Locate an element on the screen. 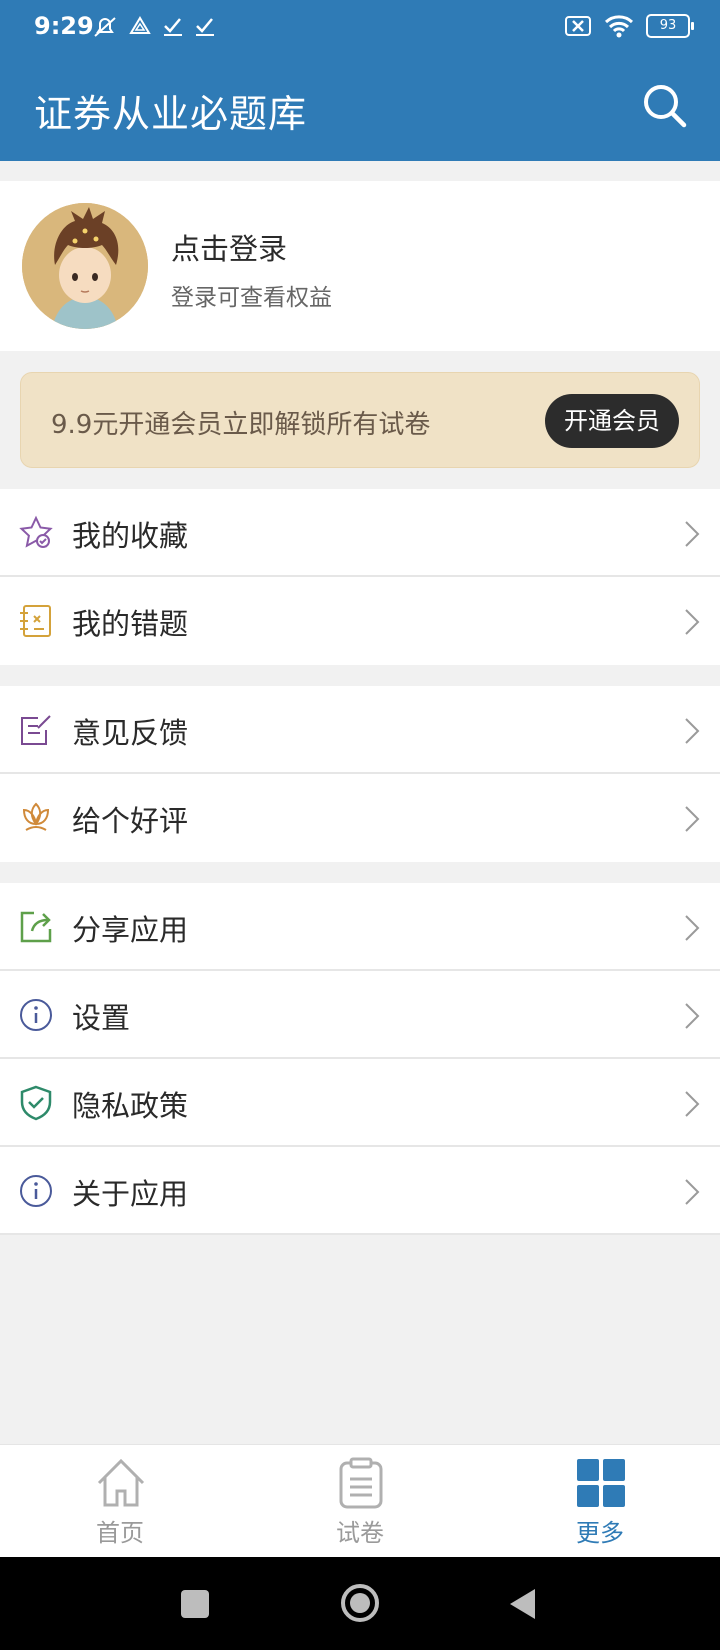  app-bar: 证券从业必题库 is located at coordinates (360, 108).